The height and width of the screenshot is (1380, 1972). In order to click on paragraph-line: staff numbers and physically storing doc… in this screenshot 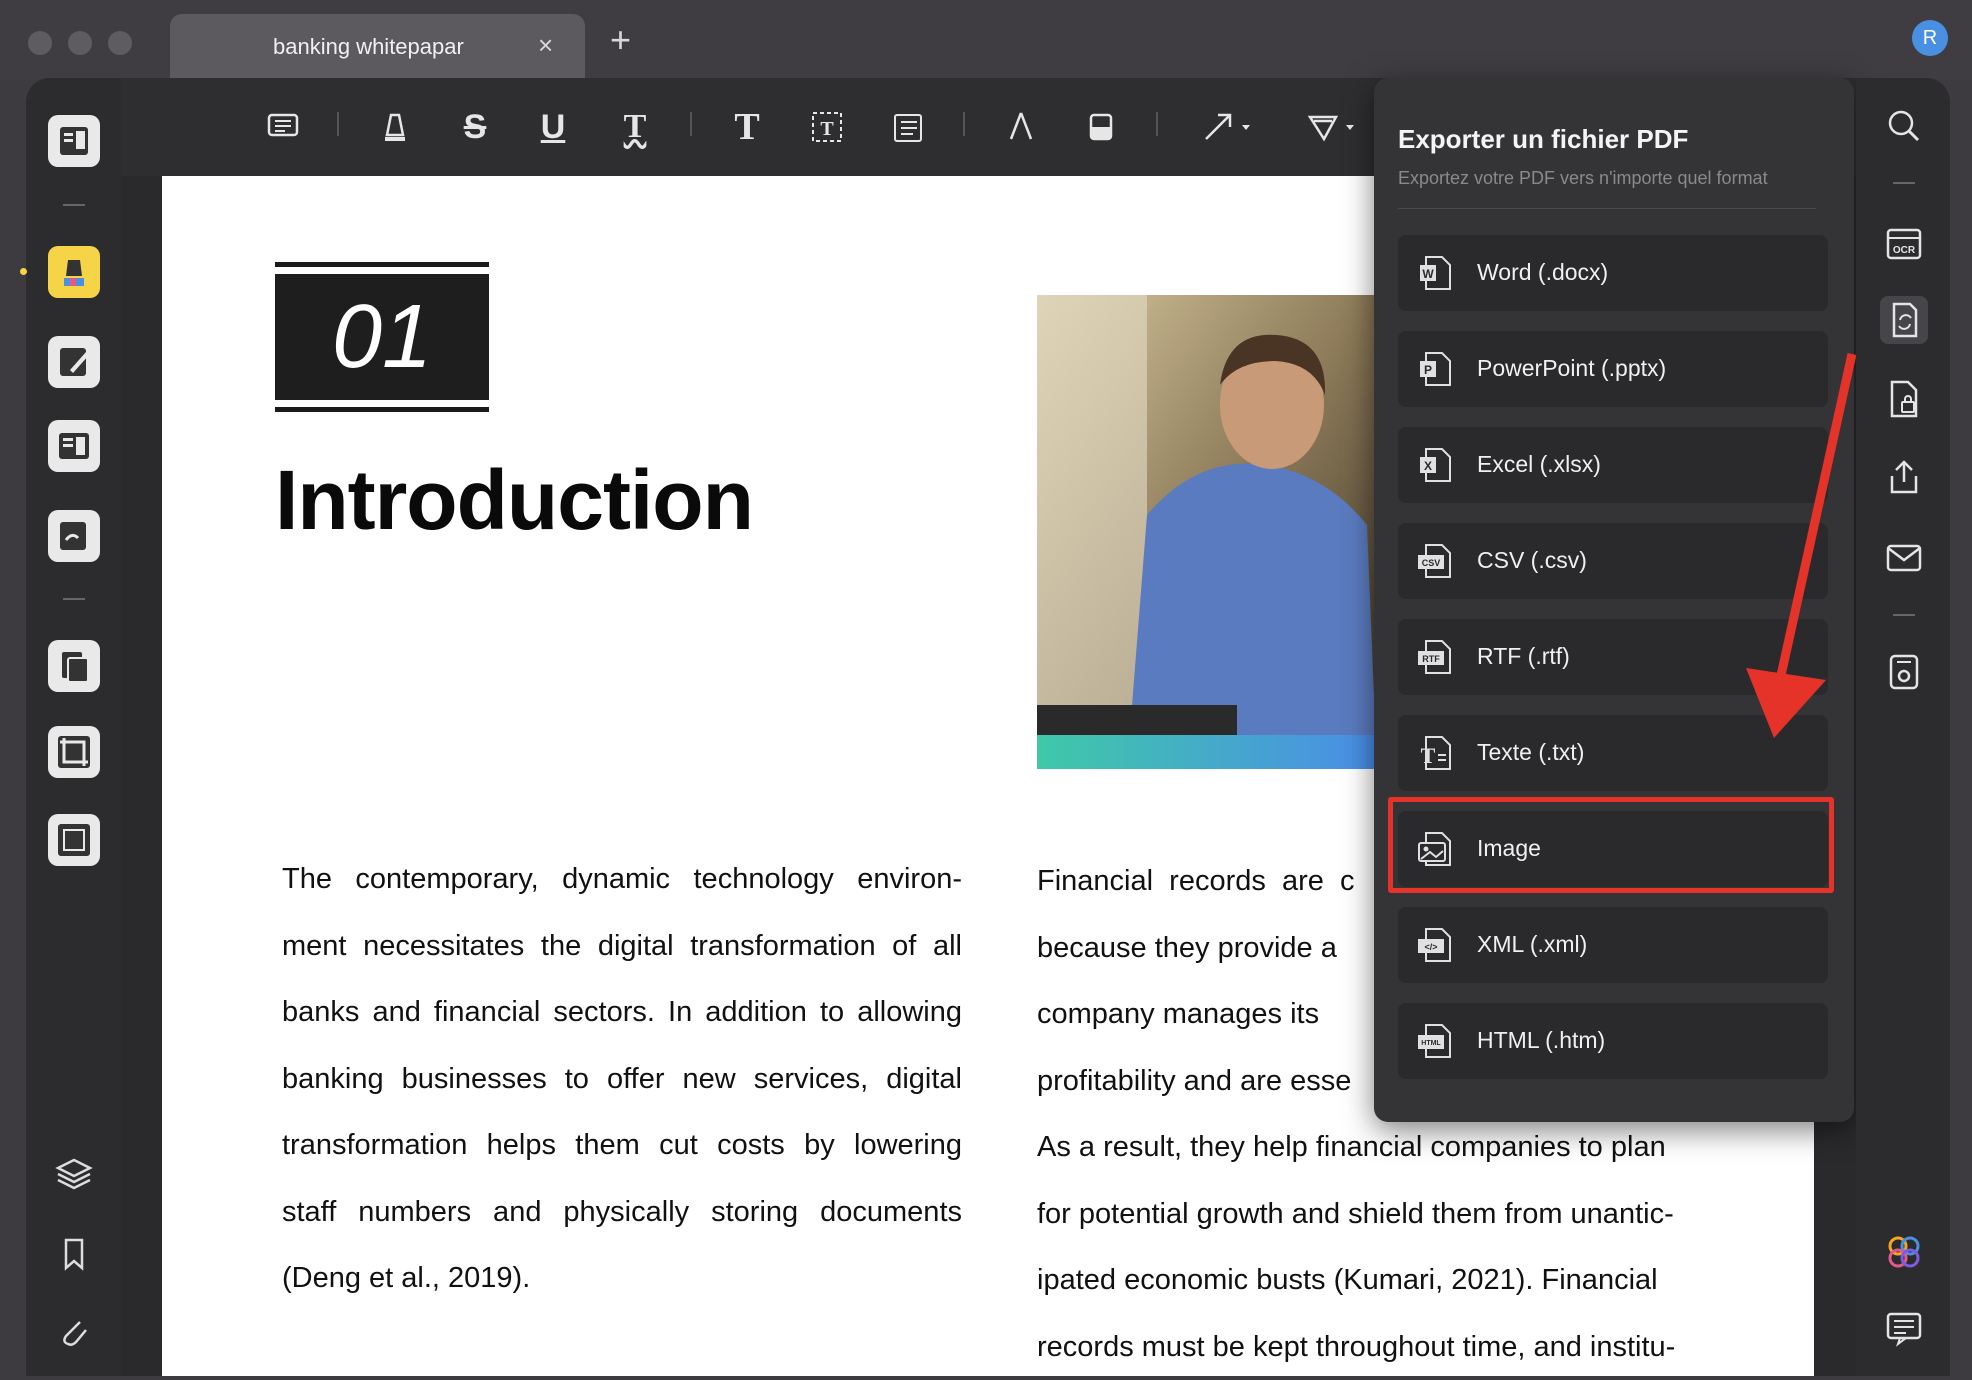, I will do `click(622, 1212)`.